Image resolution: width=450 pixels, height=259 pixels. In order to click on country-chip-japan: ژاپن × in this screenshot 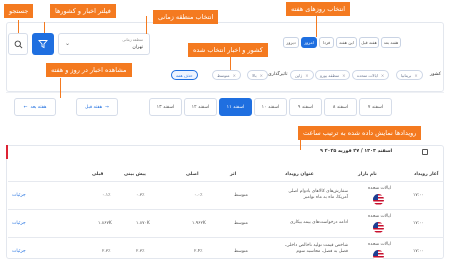, I will do `click(302, 75)`.